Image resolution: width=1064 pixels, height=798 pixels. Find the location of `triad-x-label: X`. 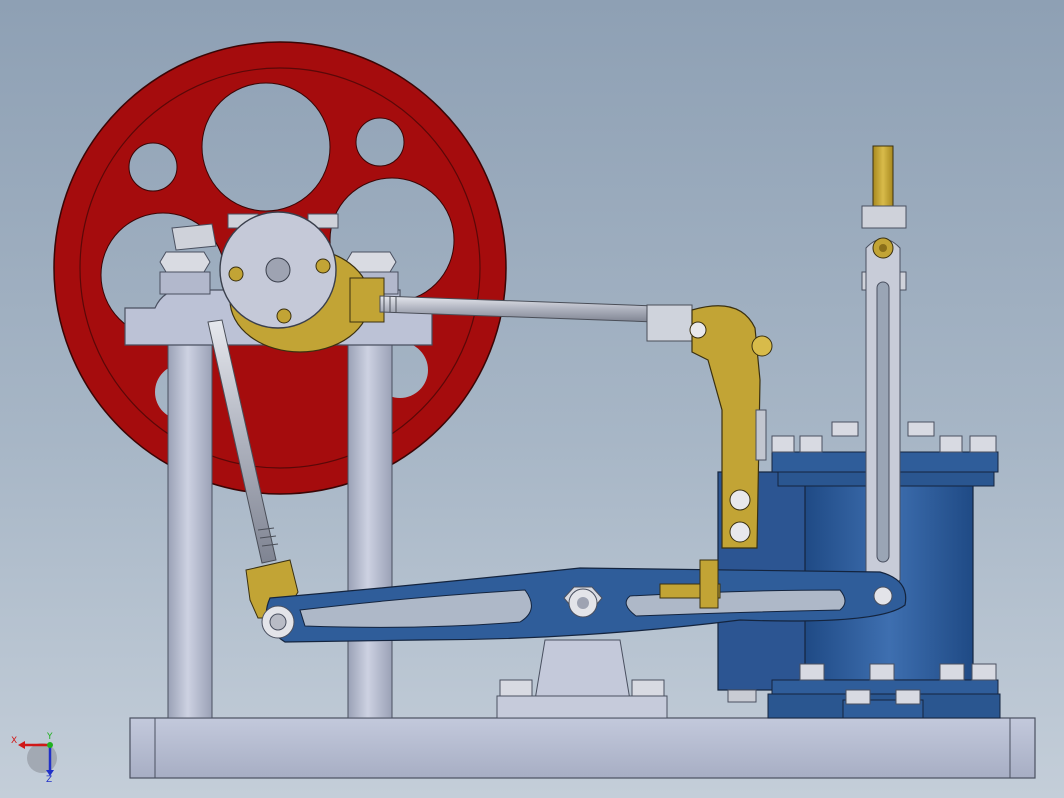

triad-x-label: X is located at coordinates (14, 741).